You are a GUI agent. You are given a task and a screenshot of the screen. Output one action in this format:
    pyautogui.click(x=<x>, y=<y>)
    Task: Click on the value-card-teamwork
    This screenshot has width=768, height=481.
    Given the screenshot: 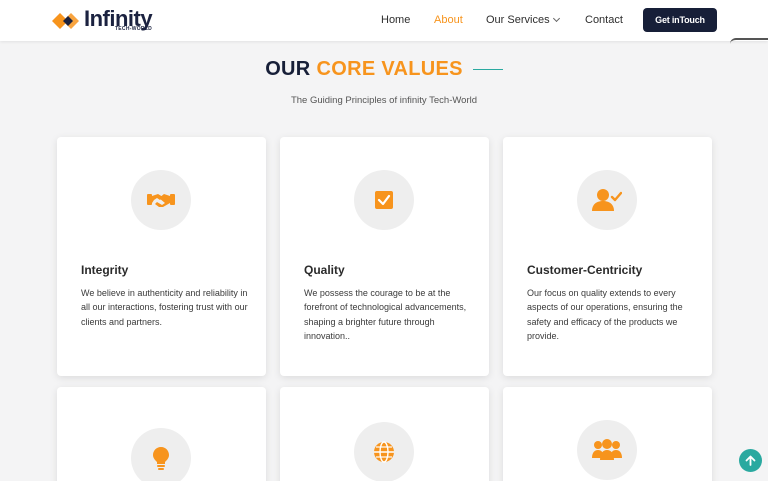 What is the action you would take?
    pyautogui.click(x=607, y=434)
    